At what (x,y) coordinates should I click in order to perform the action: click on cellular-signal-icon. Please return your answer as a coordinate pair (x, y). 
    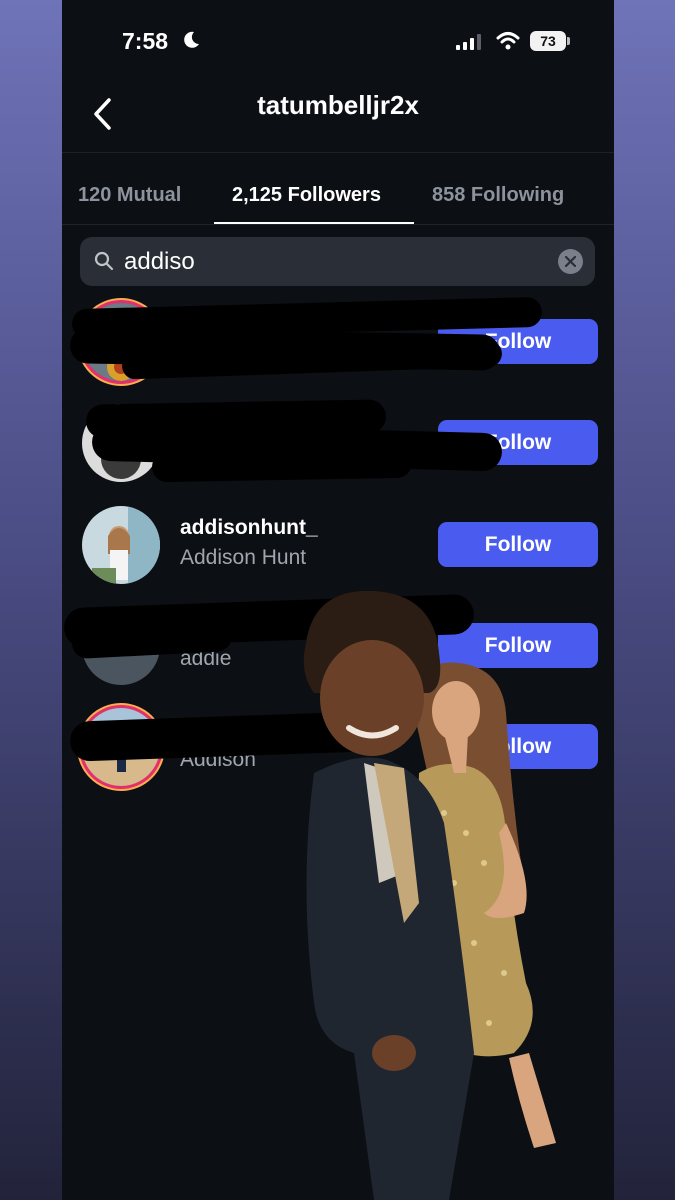
    Looking at the image, I should click on (468, 42).